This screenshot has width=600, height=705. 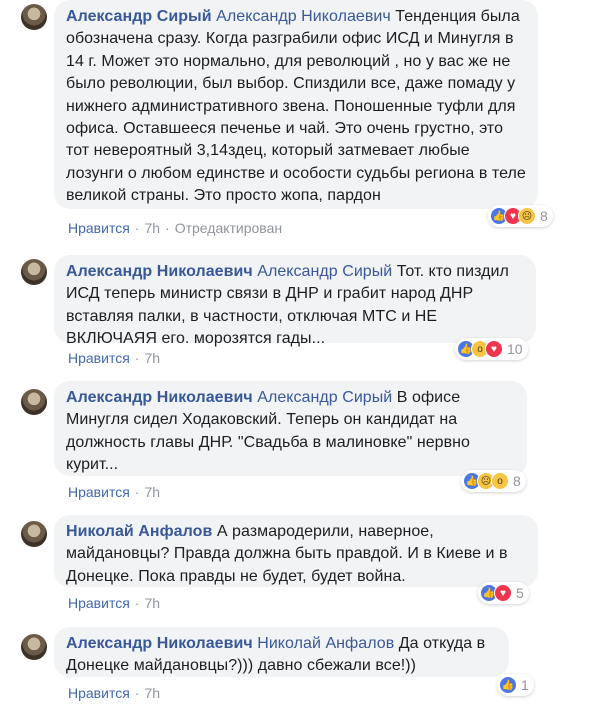 I want to click on reaction-summary: 👍 ♥ ☹ 8, so click(x=520, y=216).